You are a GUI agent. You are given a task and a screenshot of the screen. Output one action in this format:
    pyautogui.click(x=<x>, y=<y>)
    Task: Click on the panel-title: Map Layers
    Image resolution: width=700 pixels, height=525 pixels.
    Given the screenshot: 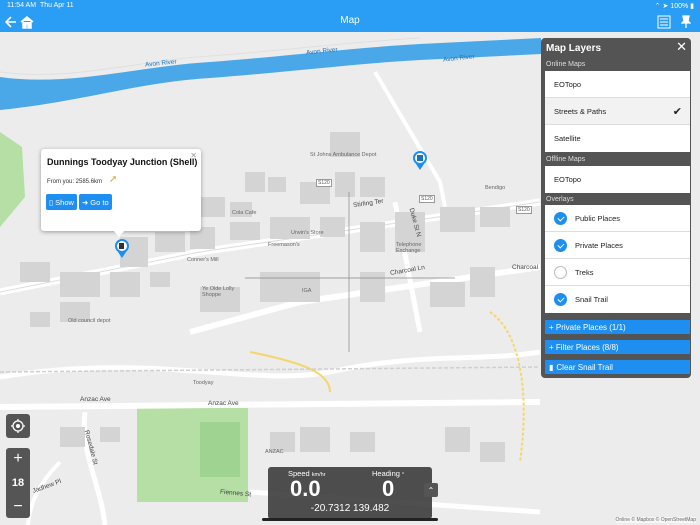 What is the action you would take?
    pyautogui.click(x=574, y=48)
    